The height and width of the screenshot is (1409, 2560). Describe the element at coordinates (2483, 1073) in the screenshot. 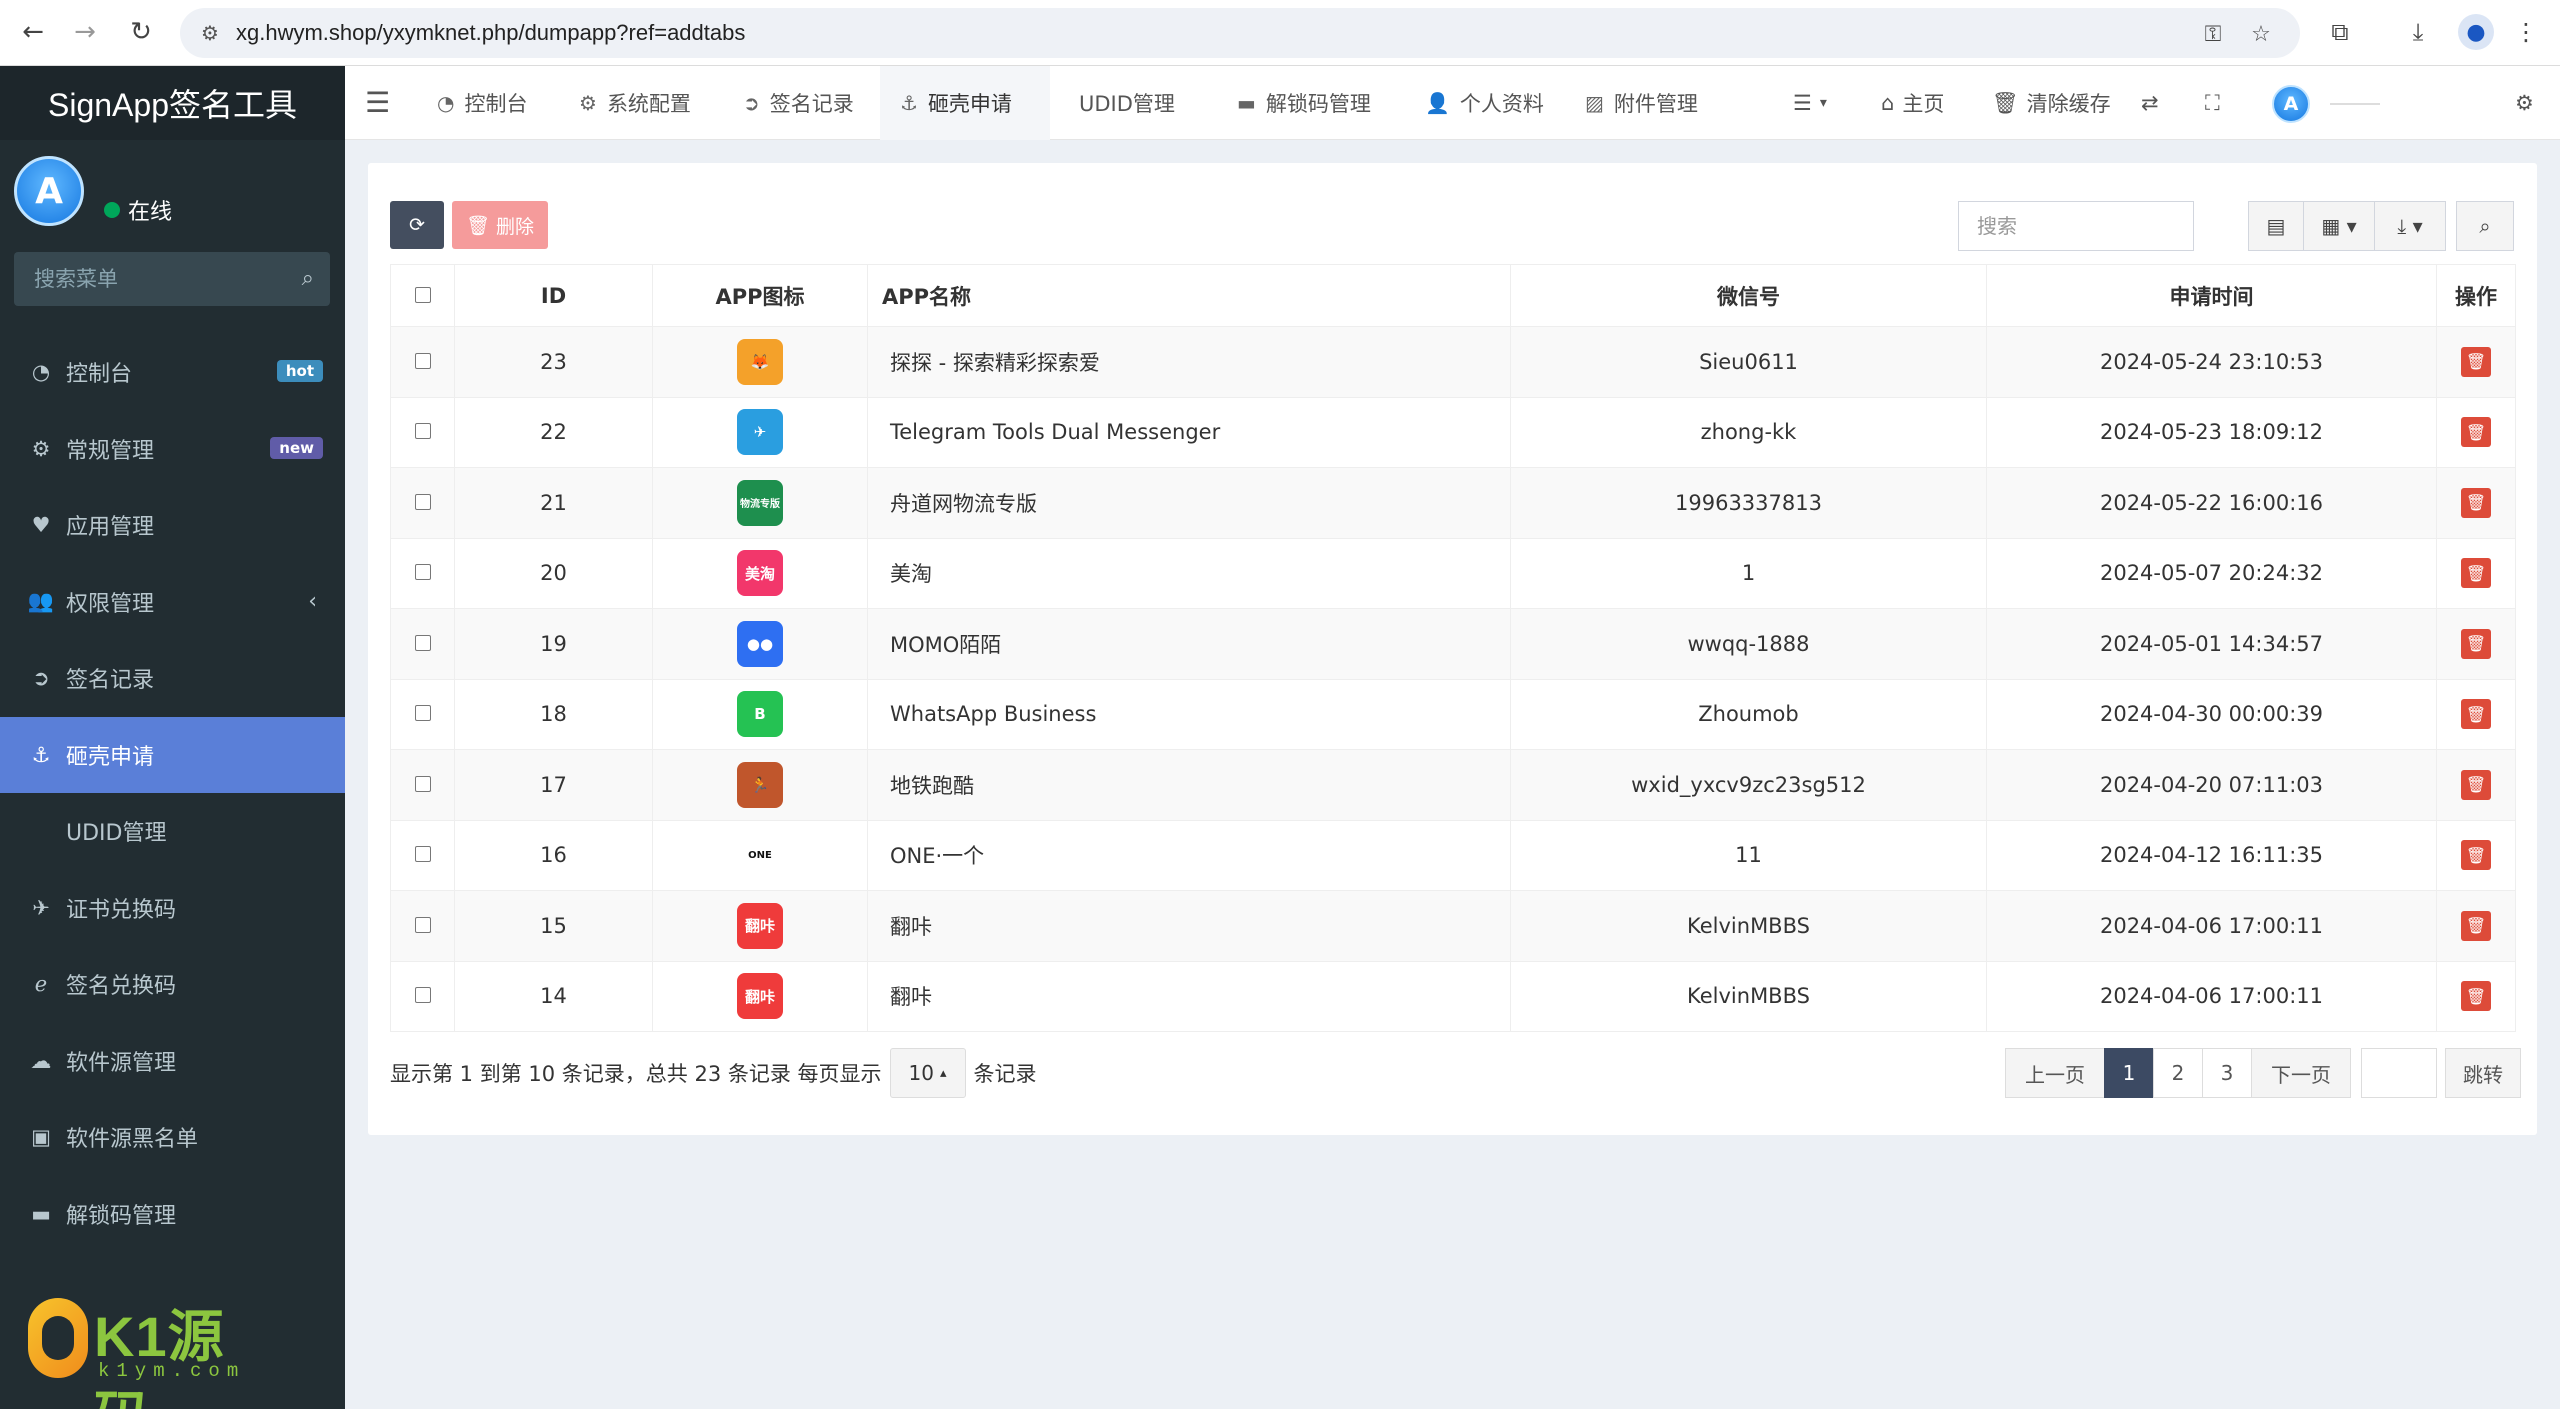

I see `jump-button: 跳转` at that location.